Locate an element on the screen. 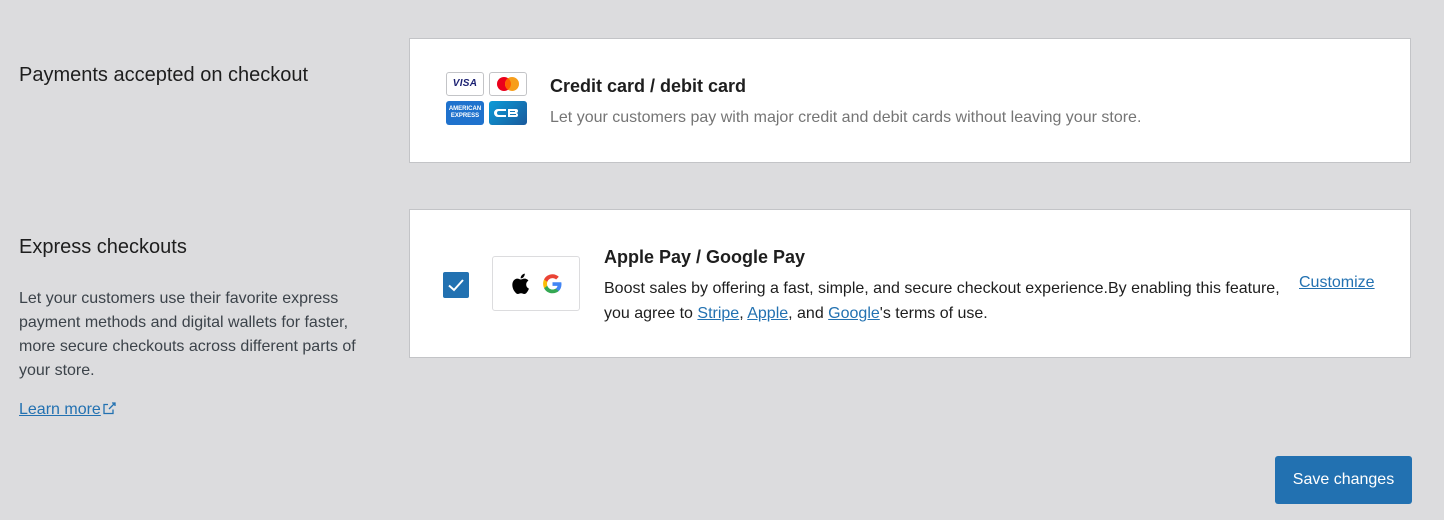 This screenshot has height=520, width=1444. apple-terms-link: Apple is located at coordinates (767, 313).